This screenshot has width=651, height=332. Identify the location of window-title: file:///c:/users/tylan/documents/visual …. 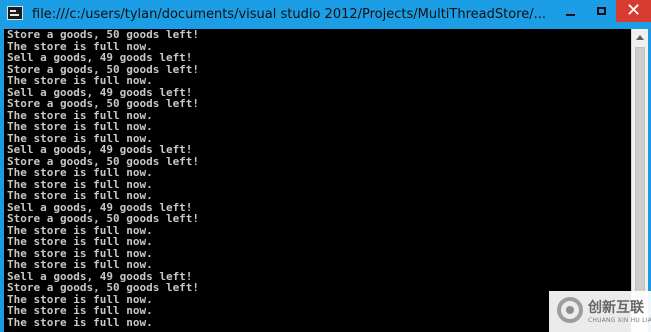
(289, 14).